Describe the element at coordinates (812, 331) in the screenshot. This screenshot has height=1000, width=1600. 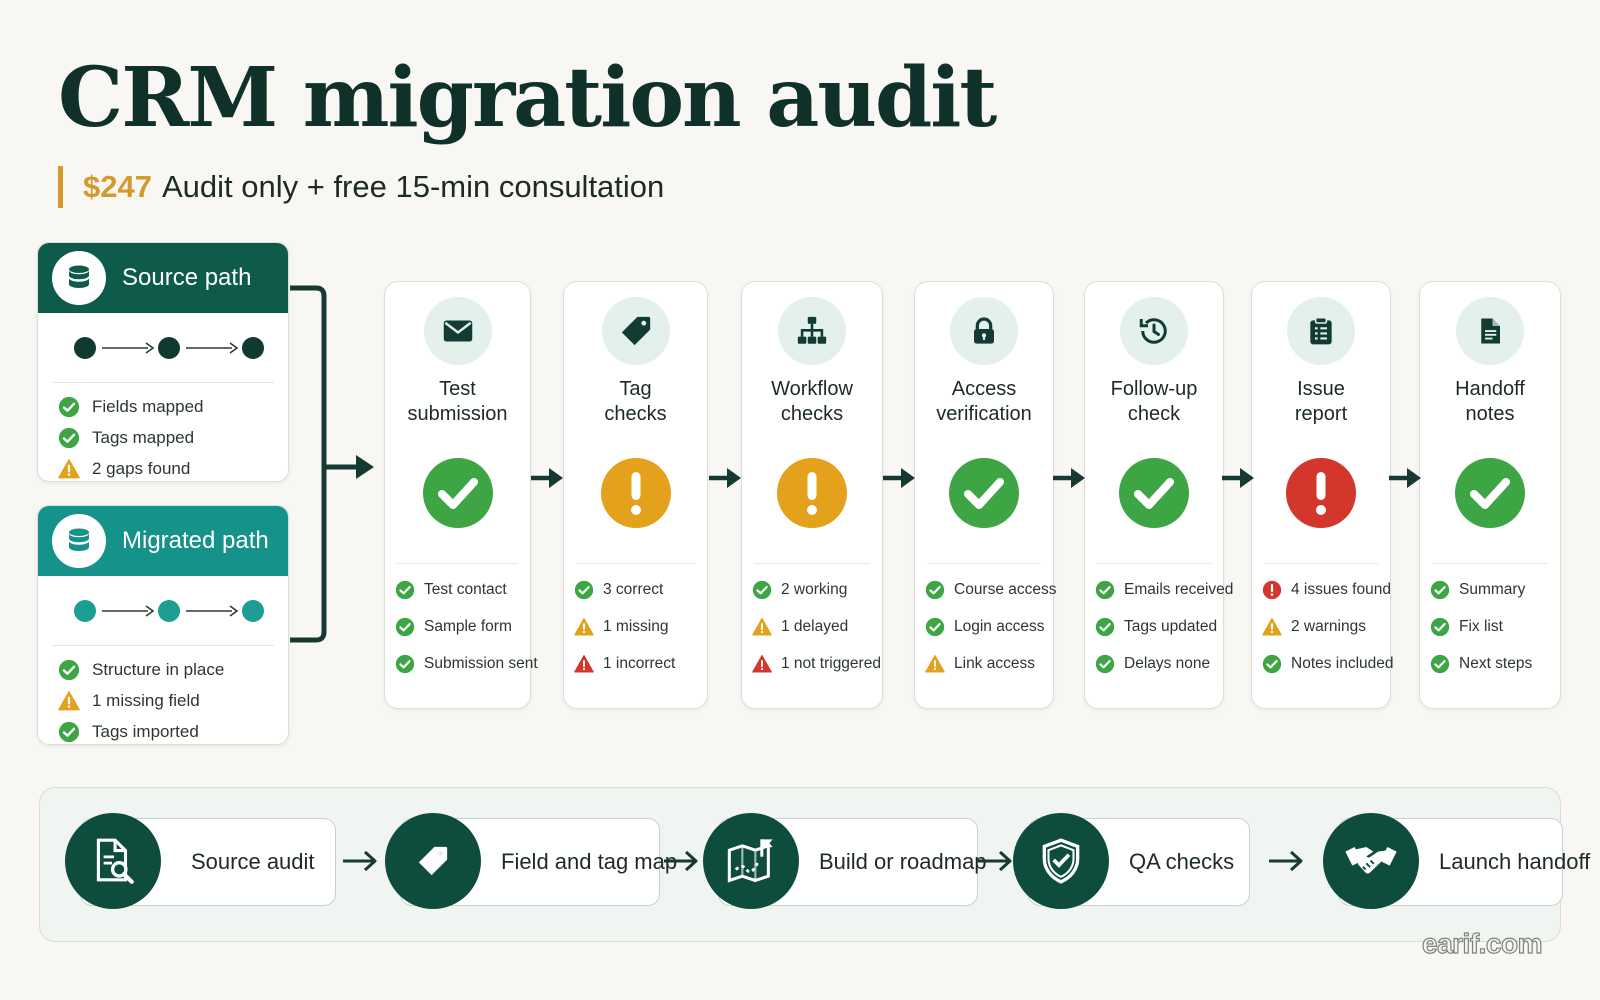
I see `sitemap-icon` at that location.